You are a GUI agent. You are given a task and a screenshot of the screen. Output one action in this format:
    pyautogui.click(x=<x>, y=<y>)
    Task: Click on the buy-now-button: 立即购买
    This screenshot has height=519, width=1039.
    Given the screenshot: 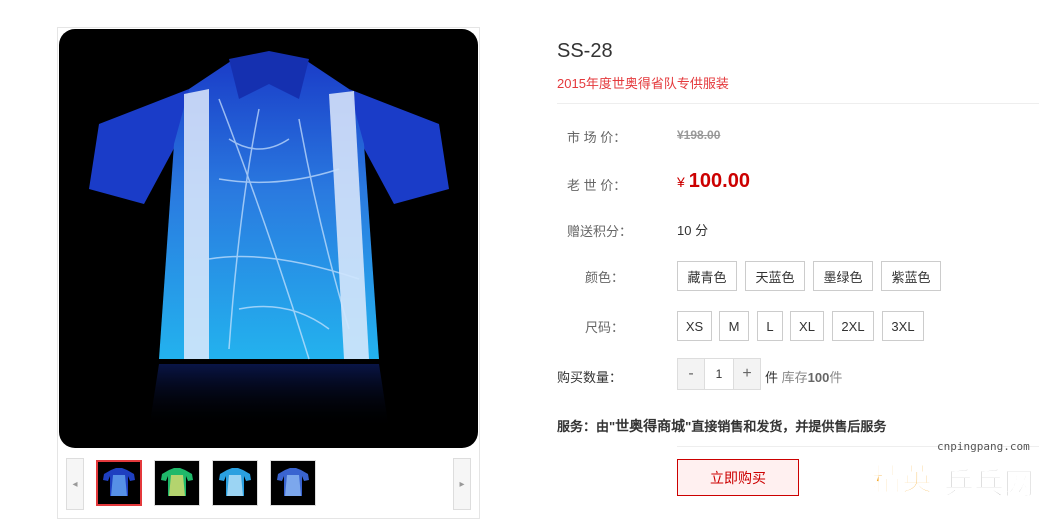 What is the action you would take?
    pyautogui.click(x=738, y=477)
    